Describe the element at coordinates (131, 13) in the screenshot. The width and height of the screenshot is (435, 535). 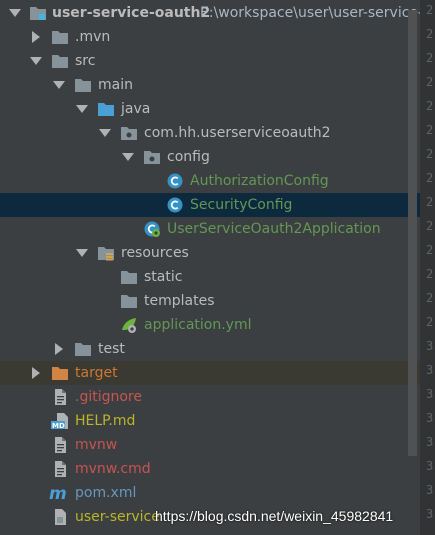
I see `root-project-name: user-service-oauth2` at that location.